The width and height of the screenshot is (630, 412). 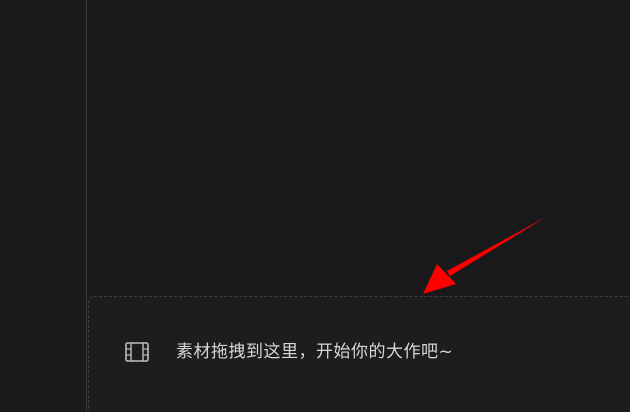 What do you see at coordinates (137, 352) in the screenshot?
I see `film-icon` at bounding box center [137, 352].